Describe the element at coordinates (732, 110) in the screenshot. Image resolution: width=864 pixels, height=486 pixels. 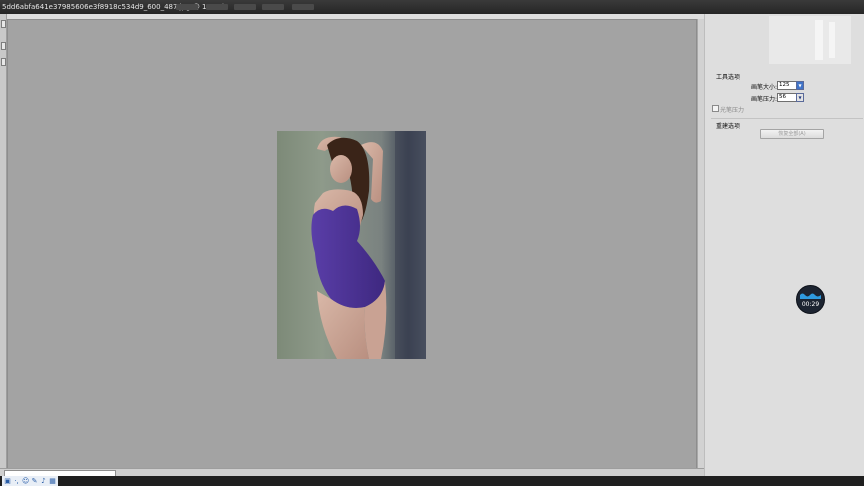
I see `pen-pressure-label: 光笔压力` at that location.